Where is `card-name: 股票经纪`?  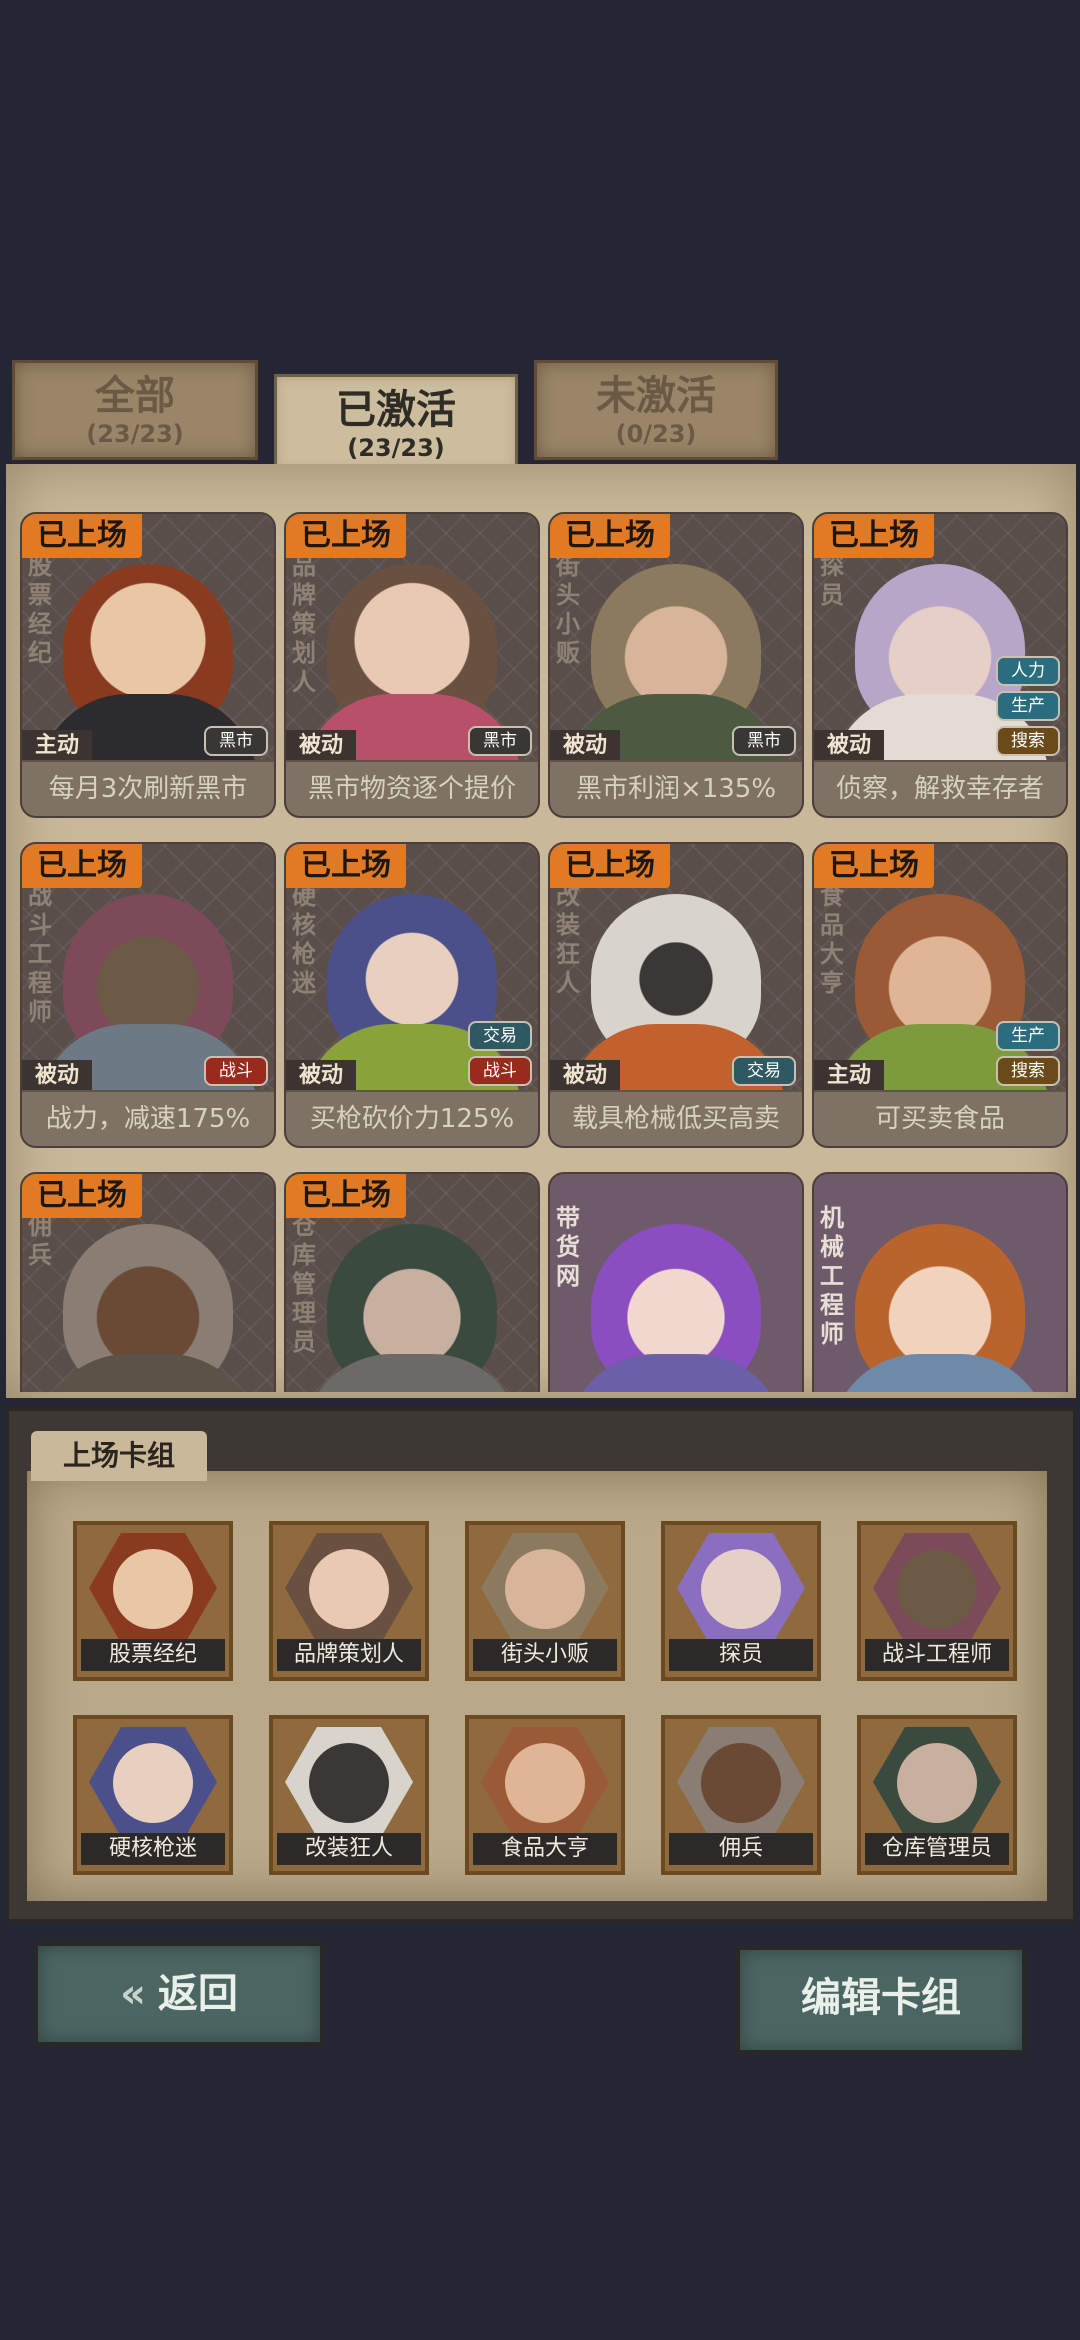
card-name: 股票经纪 is located at coordinates (40, 609).